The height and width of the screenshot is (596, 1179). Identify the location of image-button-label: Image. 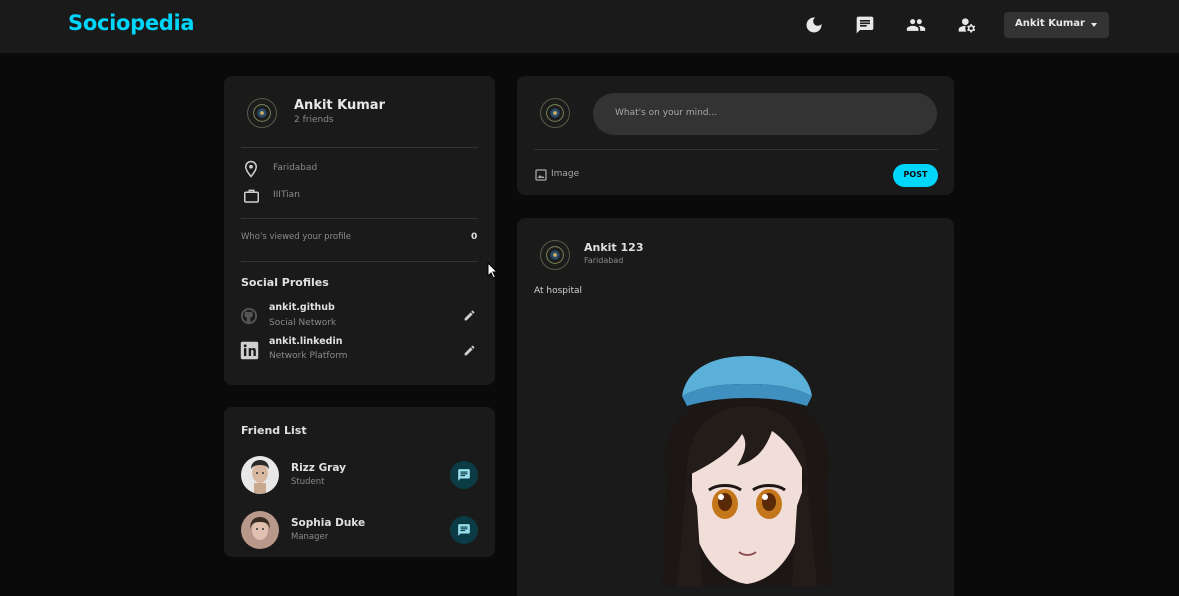
(565, 174).